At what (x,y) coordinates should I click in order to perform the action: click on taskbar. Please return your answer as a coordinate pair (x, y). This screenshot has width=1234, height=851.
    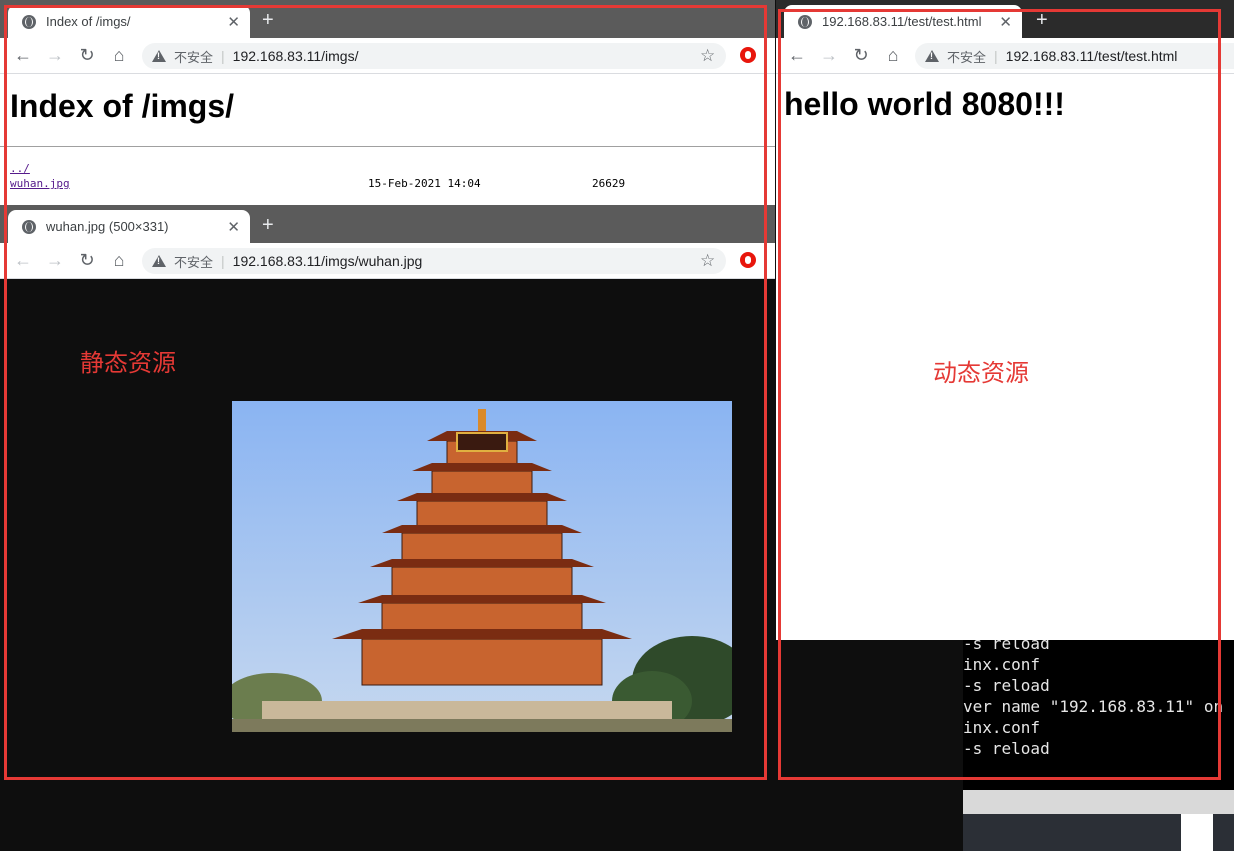
    Looking at the image, I should click on (1098, 820).